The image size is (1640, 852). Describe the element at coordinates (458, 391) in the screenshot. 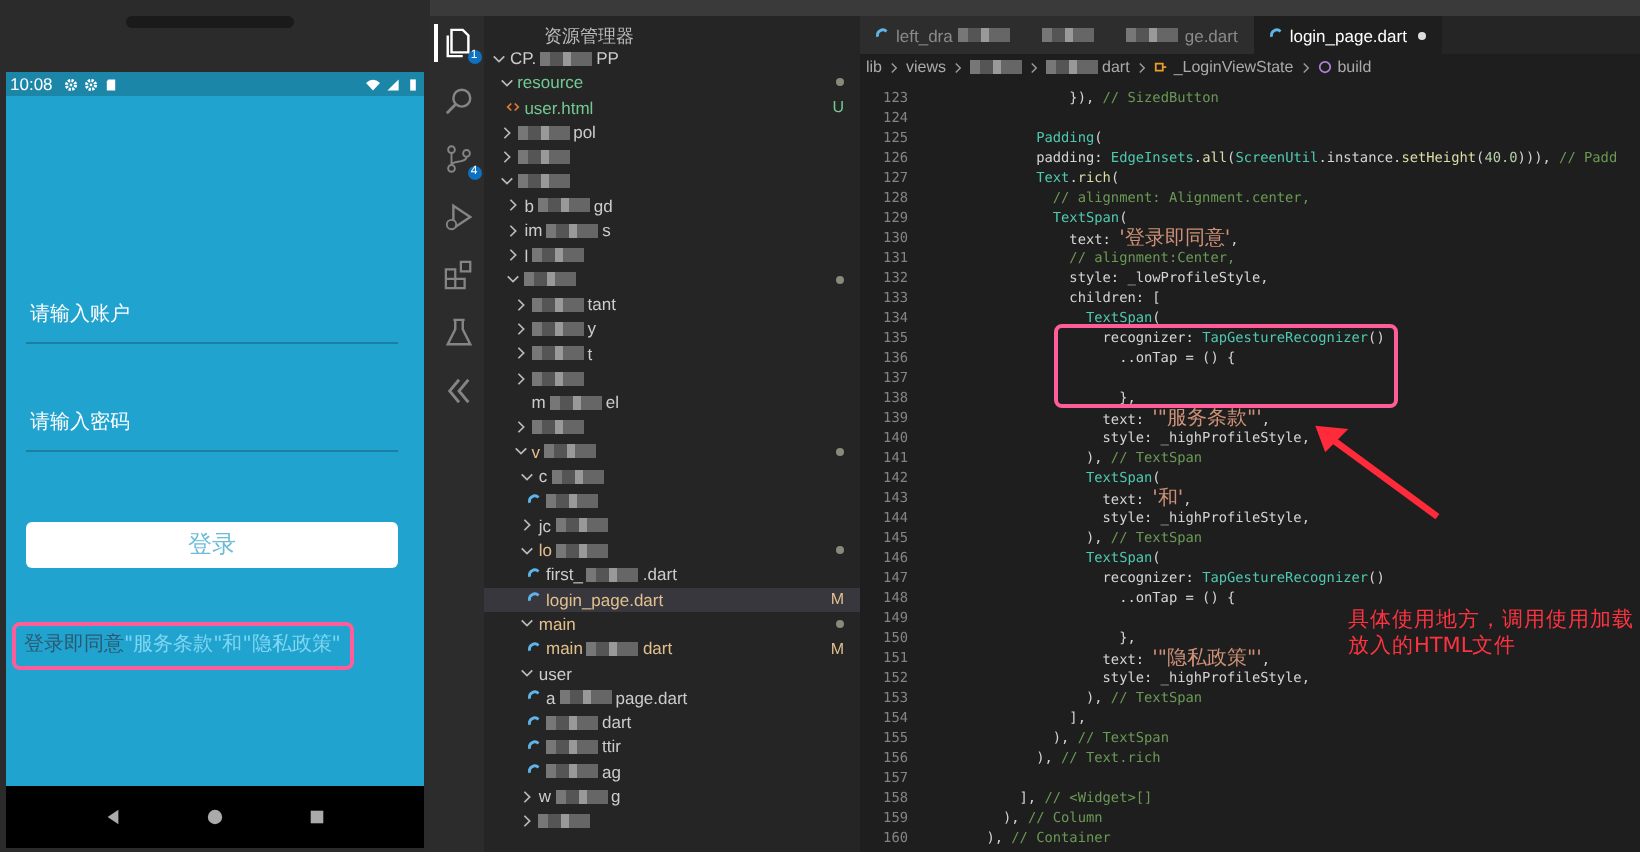

I see `double-chevron-icon` at that location.